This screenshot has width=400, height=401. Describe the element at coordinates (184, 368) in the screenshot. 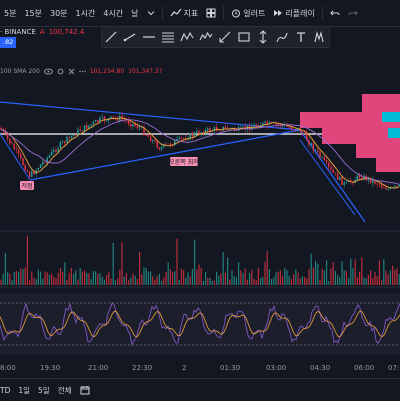

I see `time-tick: 2` at that location.